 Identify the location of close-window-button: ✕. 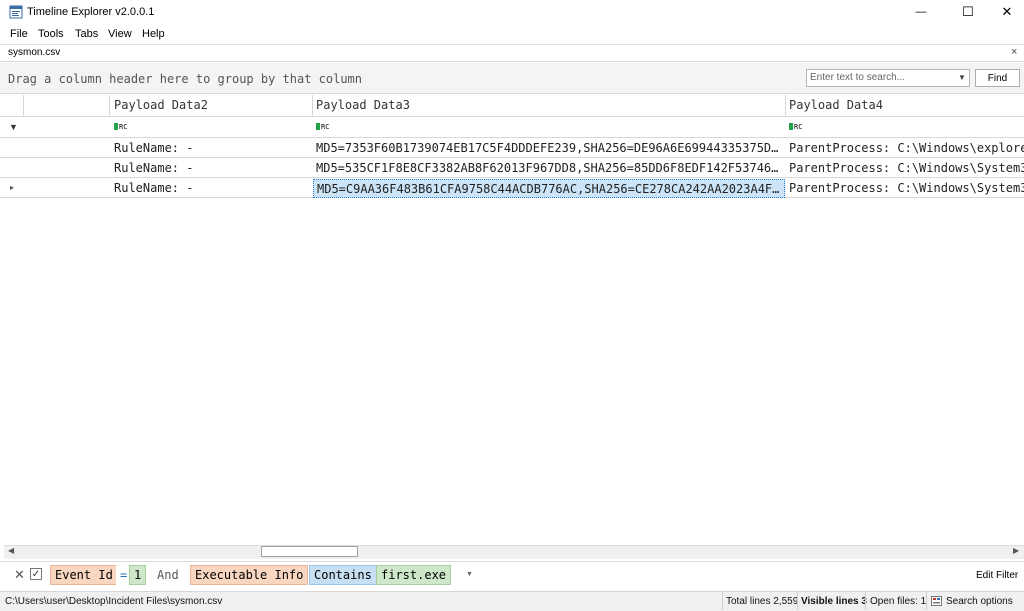
(1004, 12).